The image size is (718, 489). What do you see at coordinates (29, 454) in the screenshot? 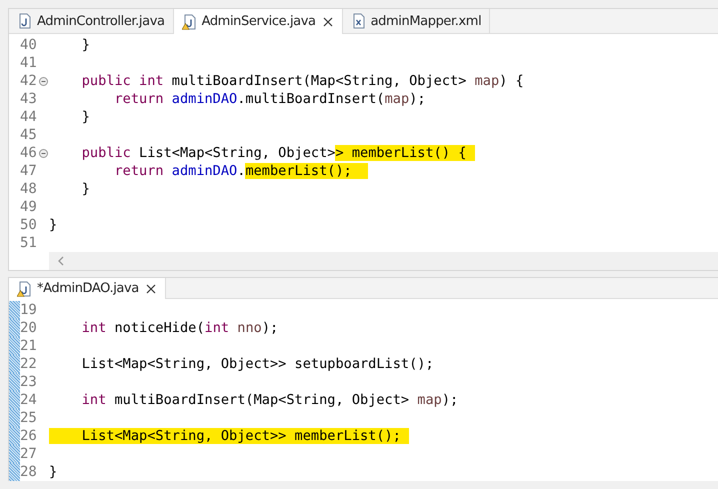
I see `line-number: 27` at bounding box center [29, 454].